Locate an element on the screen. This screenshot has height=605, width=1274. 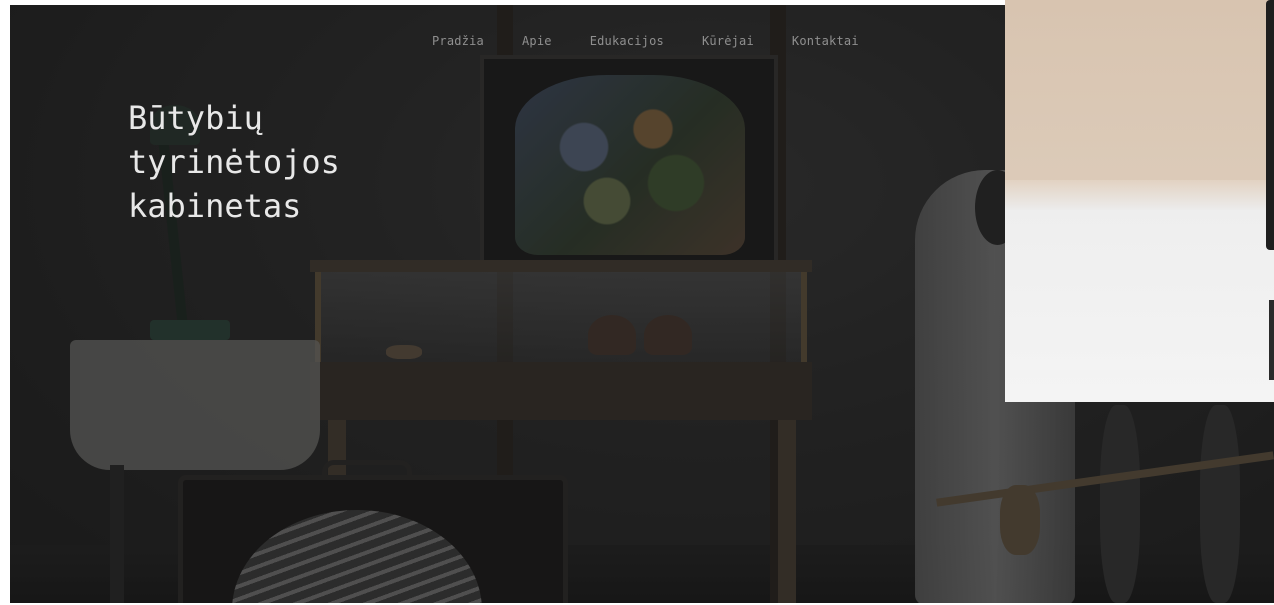
page-title-line-1: Būtybių is located at coordinates (195, 118).